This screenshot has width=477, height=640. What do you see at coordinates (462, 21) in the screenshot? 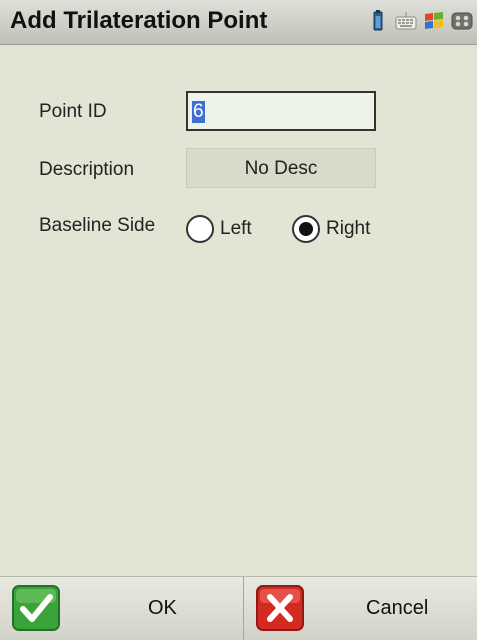
I see `connectivity-icon` at bounding box center [462, 21].